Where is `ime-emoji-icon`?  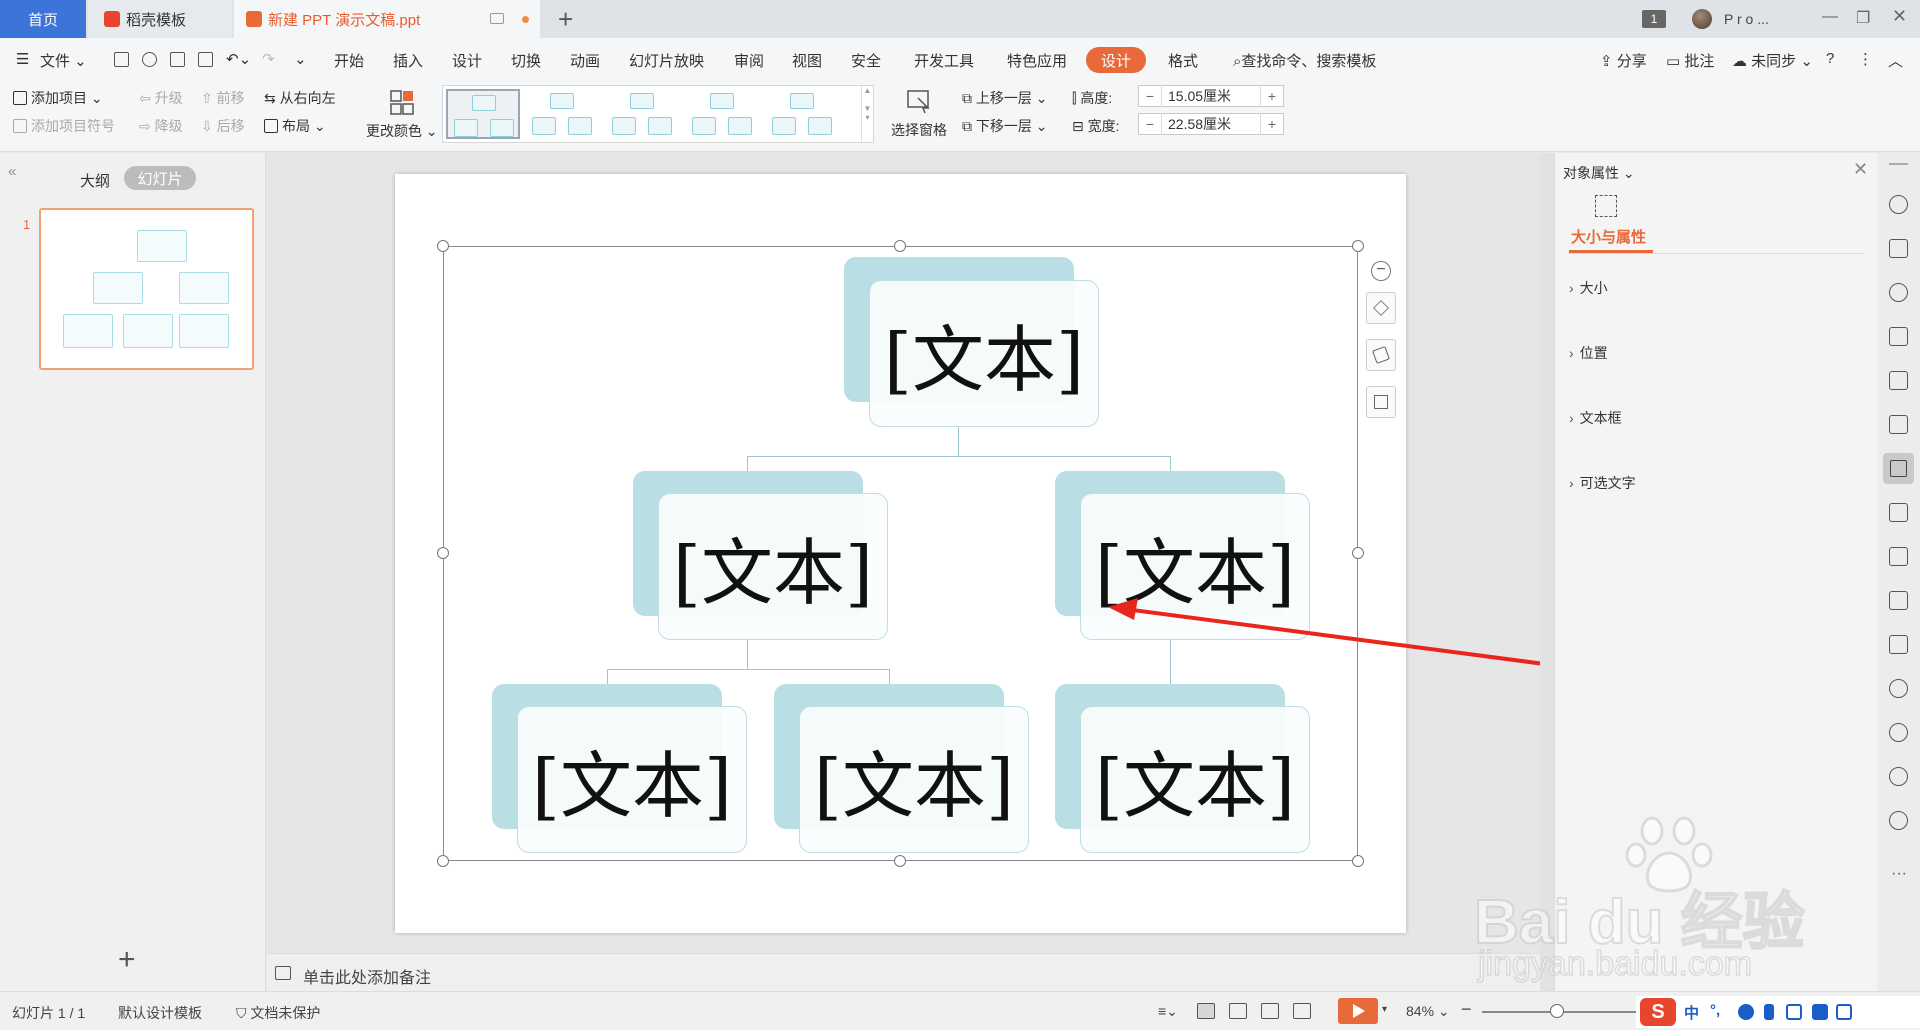
ime-emoji-icon is located at coordinates (1746, 1012).